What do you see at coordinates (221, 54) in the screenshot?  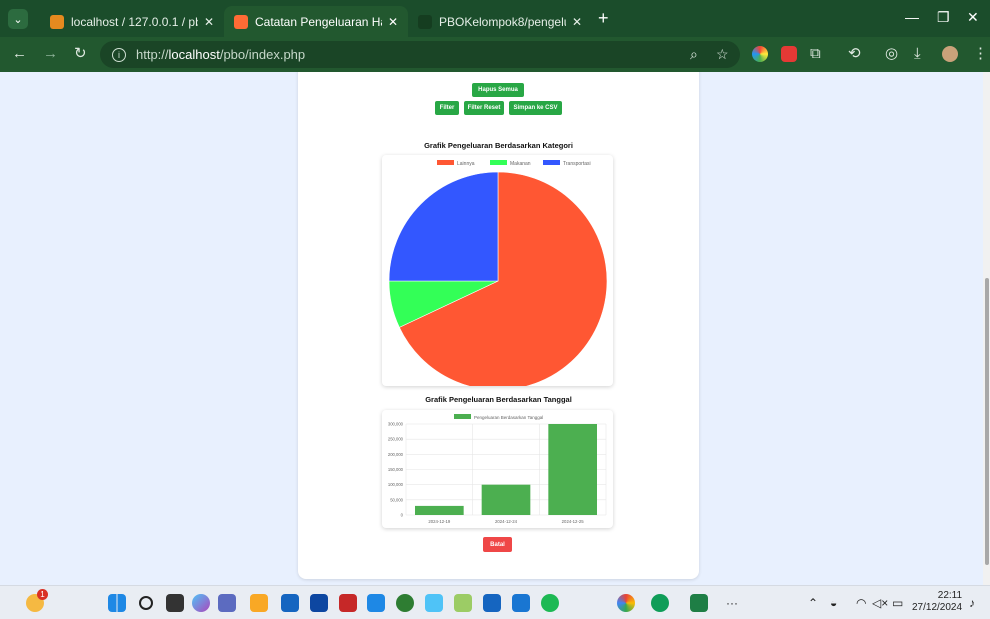 I see `url-text: http://localhost/pbo/index.php` at bounding box center [221, 54].